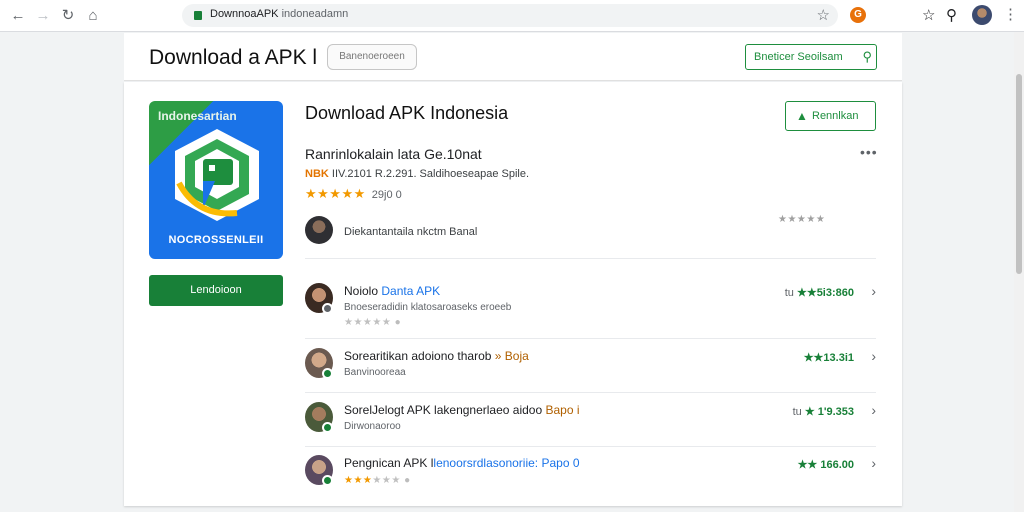  What do you see at coordinates (802, 219) in the screenshot?
I see `developer-stars: ★★★★★` at bounding box center [802, 219].